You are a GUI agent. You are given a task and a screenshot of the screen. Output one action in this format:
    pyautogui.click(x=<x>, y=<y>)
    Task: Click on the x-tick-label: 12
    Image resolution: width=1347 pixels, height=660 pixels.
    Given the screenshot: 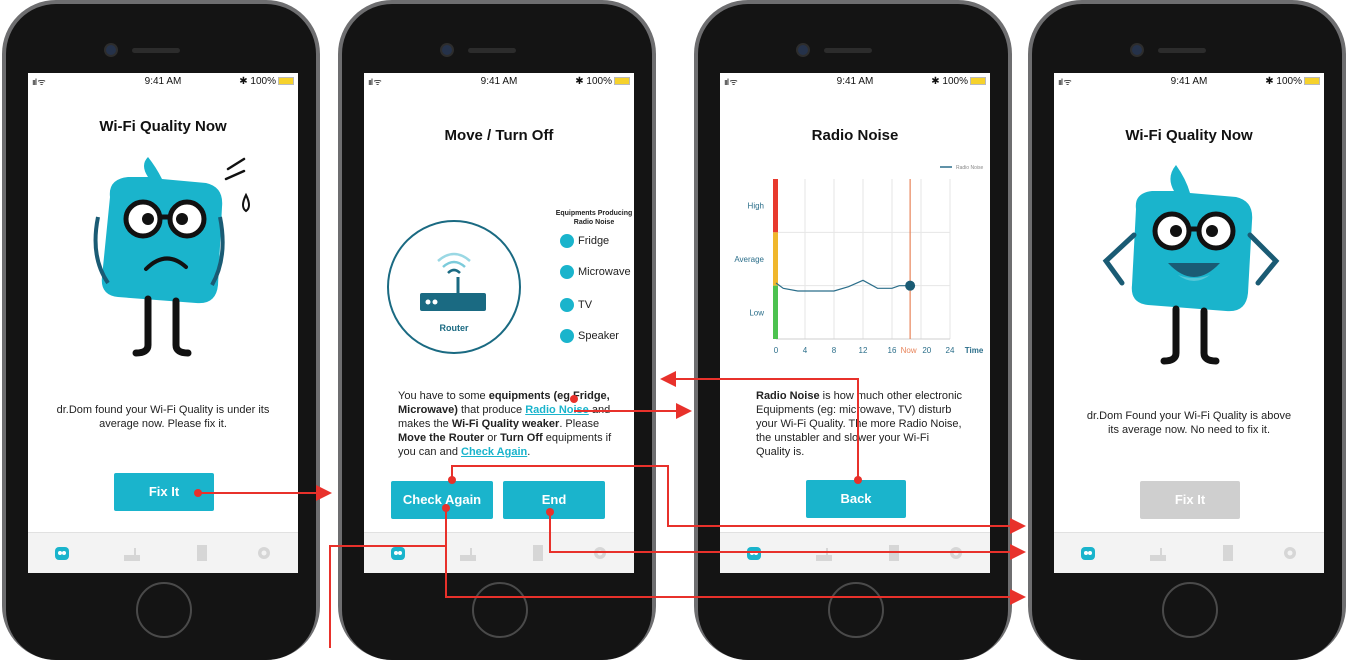 What is the action you would take?
    pyautogui.click(x=863, y=350)
    